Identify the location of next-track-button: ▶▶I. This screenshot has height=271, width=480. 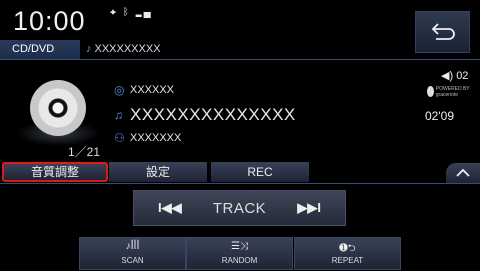
(309, 208).